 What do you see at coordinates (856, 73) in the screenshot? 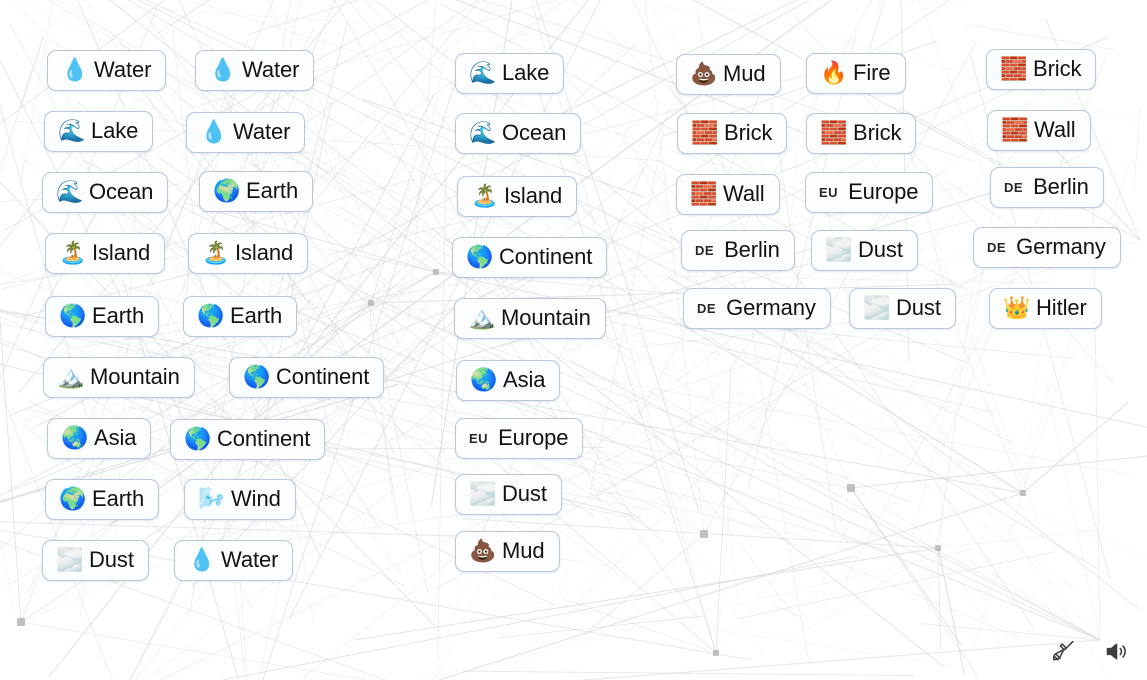
I see `element-card: 🔥 Fire` at bounding box center [856, 73].